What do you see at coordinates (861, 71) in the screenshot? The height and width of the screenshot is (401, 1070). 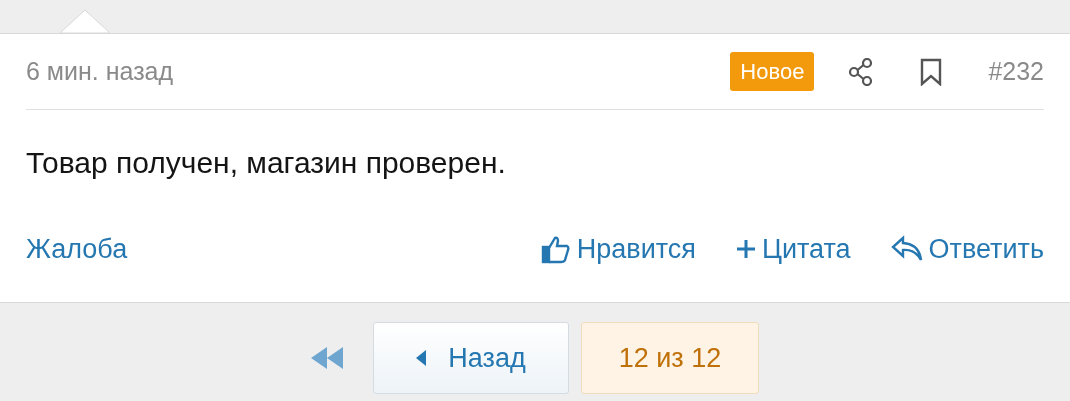 I see `share-icon` at bounding box center [861, 71].